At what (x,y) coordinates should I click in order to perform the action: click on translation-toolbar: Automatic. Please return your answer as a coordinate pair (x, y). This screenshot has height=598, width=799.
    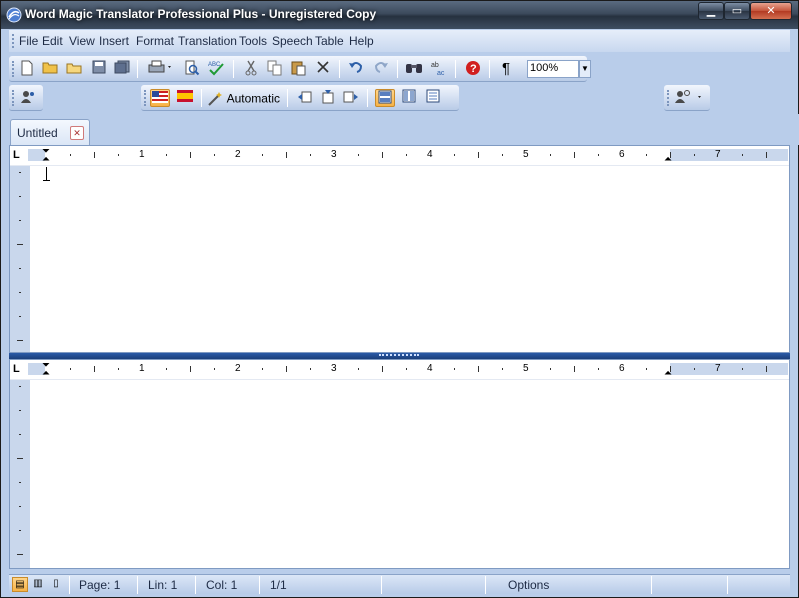
    Looking at the image, I should click on (300, 98).